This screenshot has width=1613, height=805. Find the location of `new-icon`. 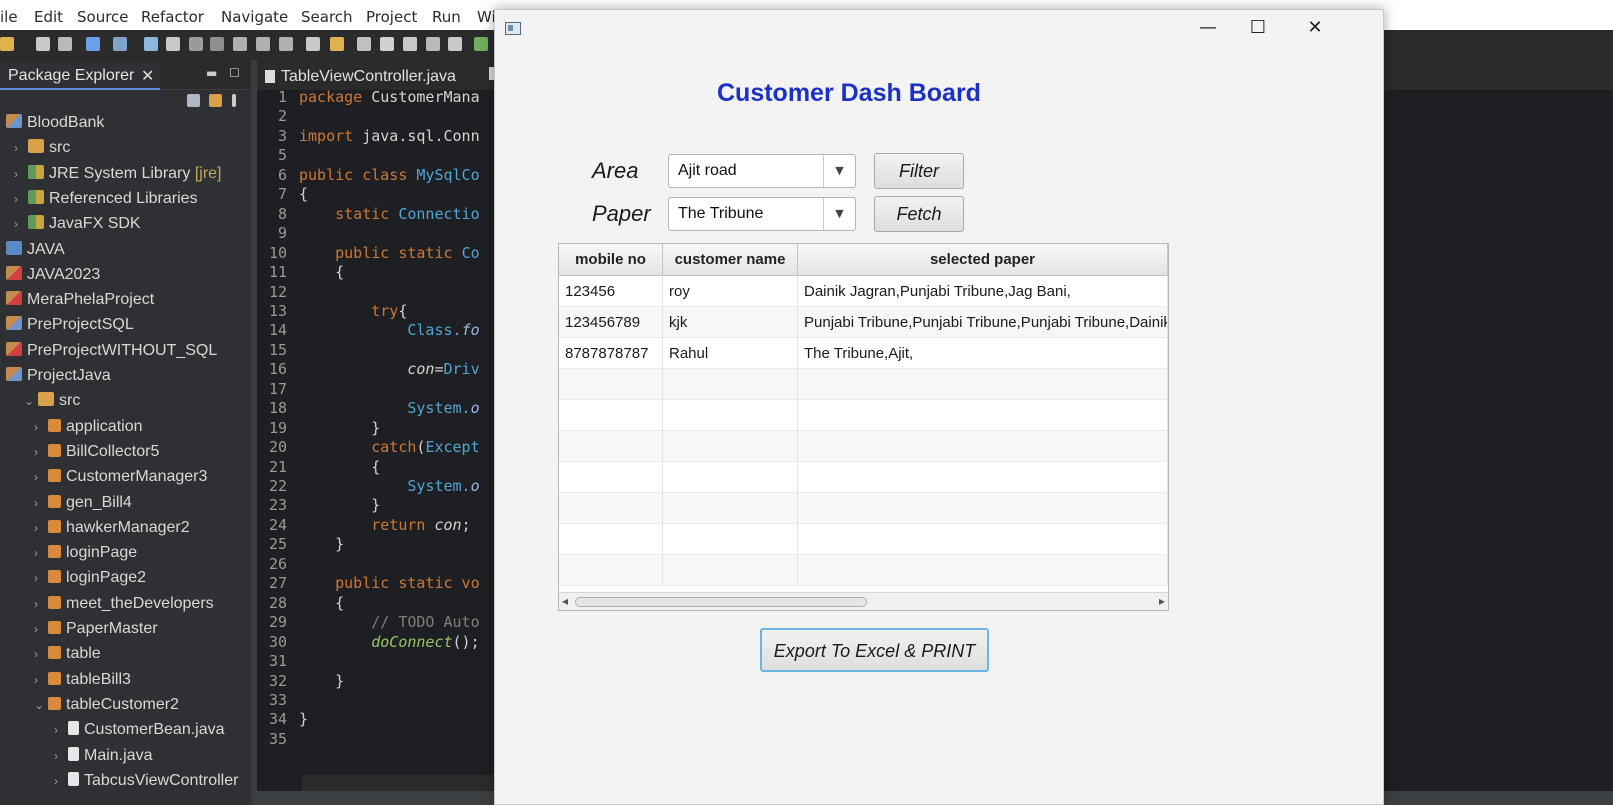

new-icon is located at coordinates (7, 44).